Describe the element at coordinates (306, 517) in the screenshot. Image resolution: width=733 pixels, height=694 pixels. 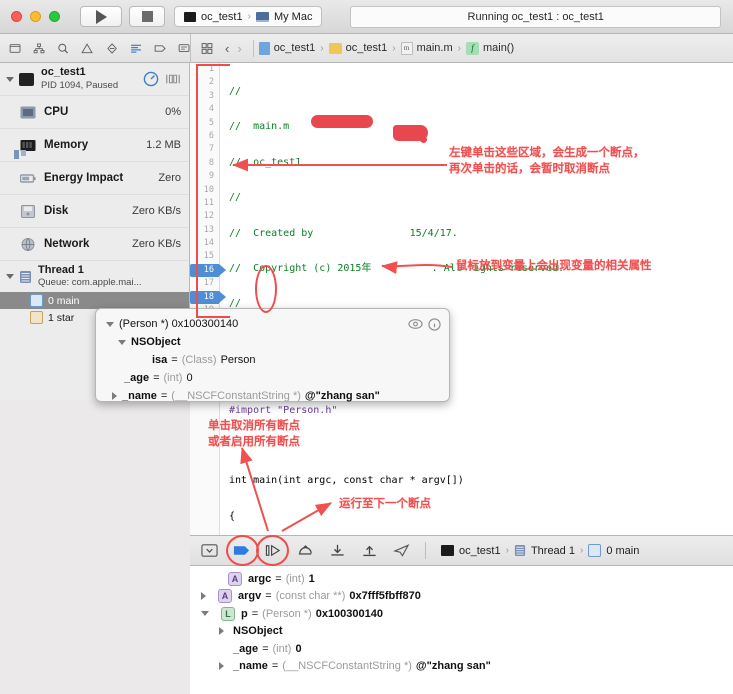
I see `annotation-arrow-continue` at that location.